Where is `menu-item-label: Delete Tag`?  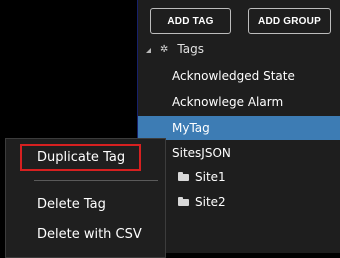
menu-item-label: Delete Tag is located at coordinates (71, 204).